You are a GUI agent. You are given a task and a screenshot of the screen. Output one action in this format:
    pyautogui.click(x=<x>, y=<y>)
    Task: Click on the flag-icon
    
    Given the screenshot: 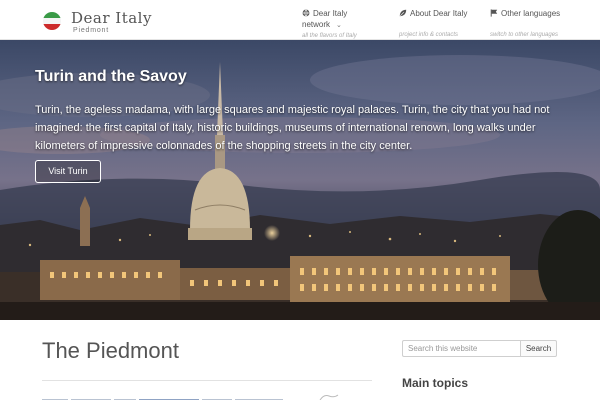 What is the action you would take?
    pyautogui.click(x=494, y=13)
    